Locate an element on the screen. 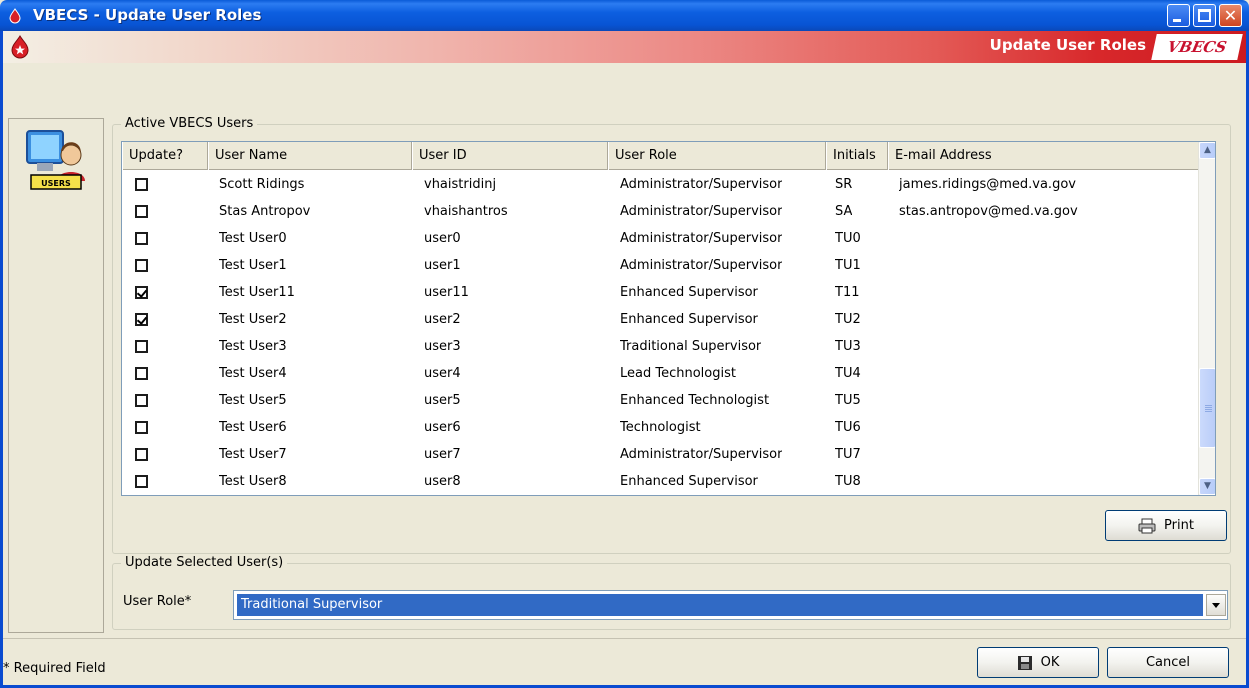  cell-id: user3 is located at coordinates (442, 346).